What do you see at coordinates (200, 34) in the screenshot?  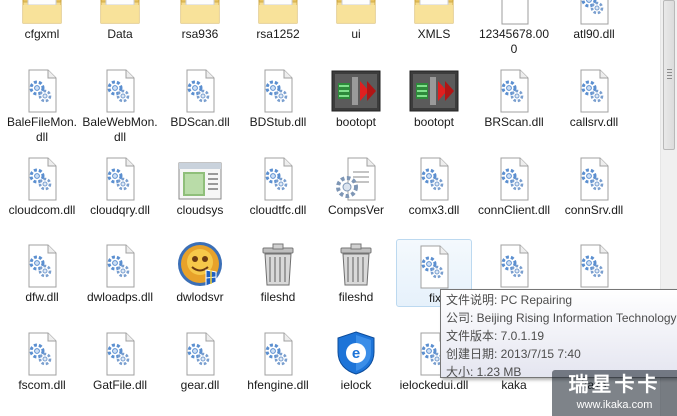 I see `file-label: rsa936` at bounding box center [200, 34].